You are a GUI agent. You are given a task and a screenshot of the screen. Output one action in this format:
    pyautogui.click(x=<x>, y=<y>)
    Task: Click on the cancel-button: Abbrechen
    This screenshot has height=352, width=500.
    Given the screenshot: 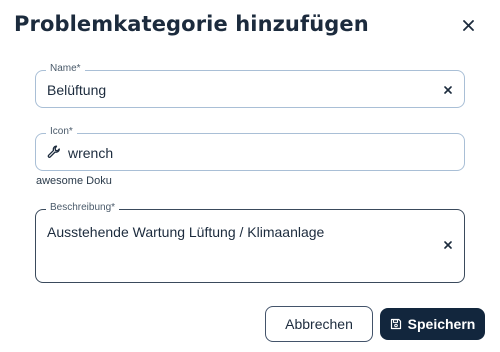 What is the action you would take?
    pyautogui.click(x=319, y=324)
    